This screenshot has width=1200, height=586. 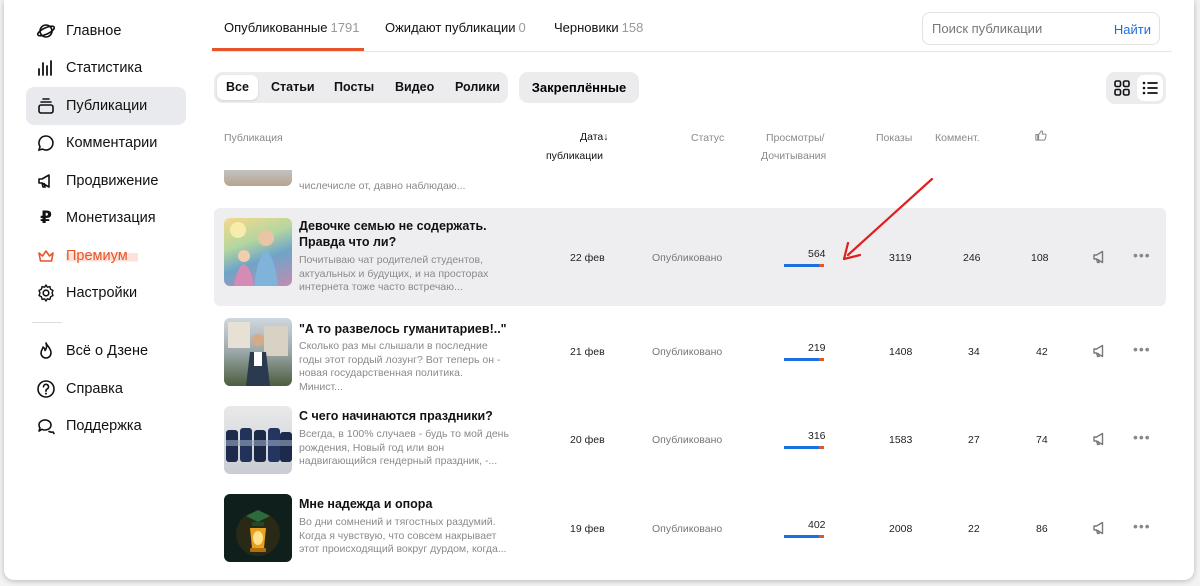 I want to click on sidebar-item-publications: Публикации, so click(x=106, y=106).